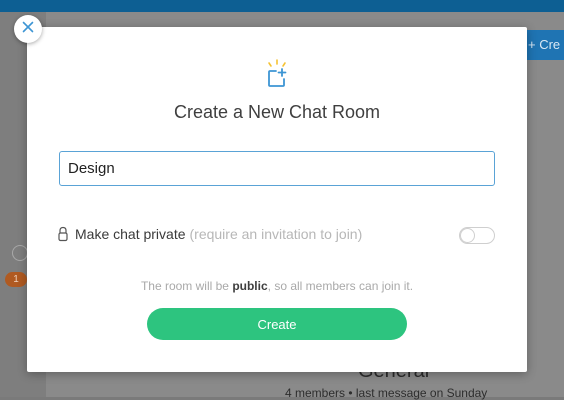 The height and width of the screenshot is (400, 564). Describe the element at coordinates (277, 112) in the screenshot. I see `modal-title: Create a New Chat Room` at that location.